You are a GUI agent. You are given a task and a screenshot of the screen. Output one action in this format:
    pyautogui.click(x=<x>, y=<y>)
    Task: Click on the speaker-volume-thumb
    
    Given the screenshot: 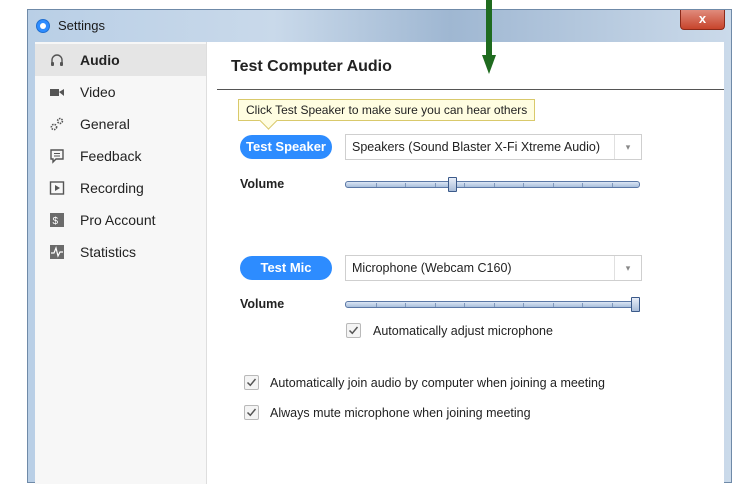 What is the action you would take?
    pyautogui.click(x=452, y=184)
    